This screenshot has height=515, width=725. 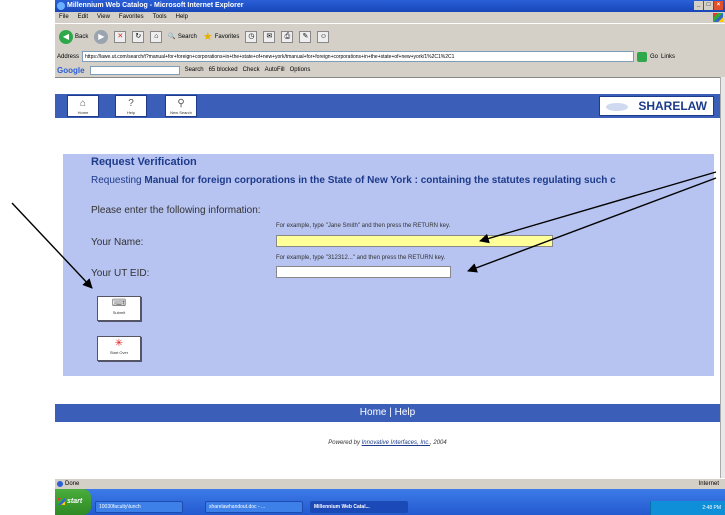 I want to click on menu-tools: Tools, so click(x=160, y=17).